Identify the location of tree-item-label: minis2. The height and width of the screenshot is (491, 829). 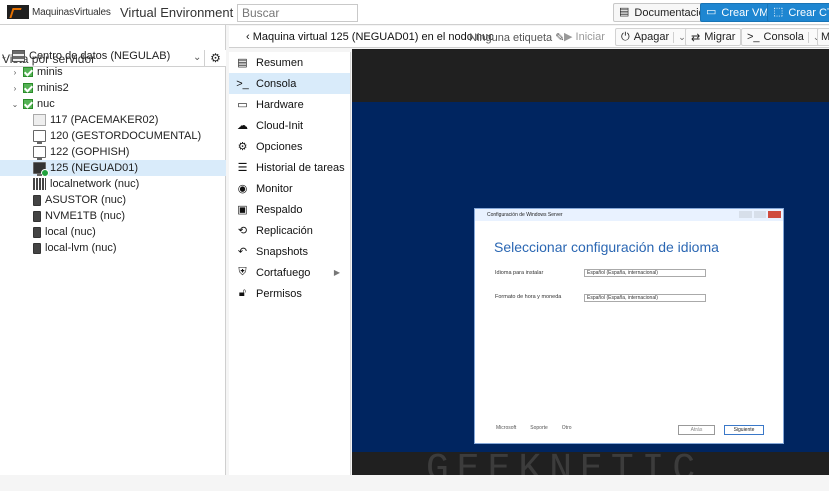
(53, 88).